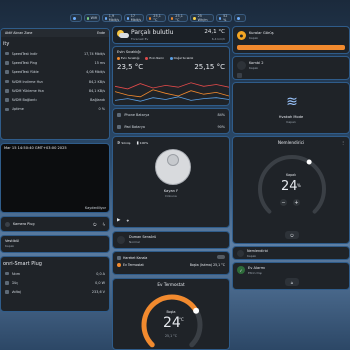  Describe the element at coordinates (92, 18) in the screenshot. I see `wifi-chip: Wifi` at that location.